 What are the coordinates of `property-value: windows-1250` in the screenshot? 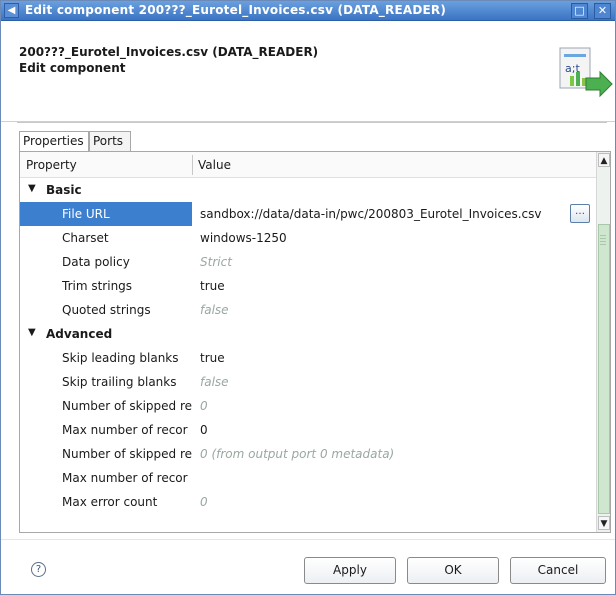 It's located at (243, 238).